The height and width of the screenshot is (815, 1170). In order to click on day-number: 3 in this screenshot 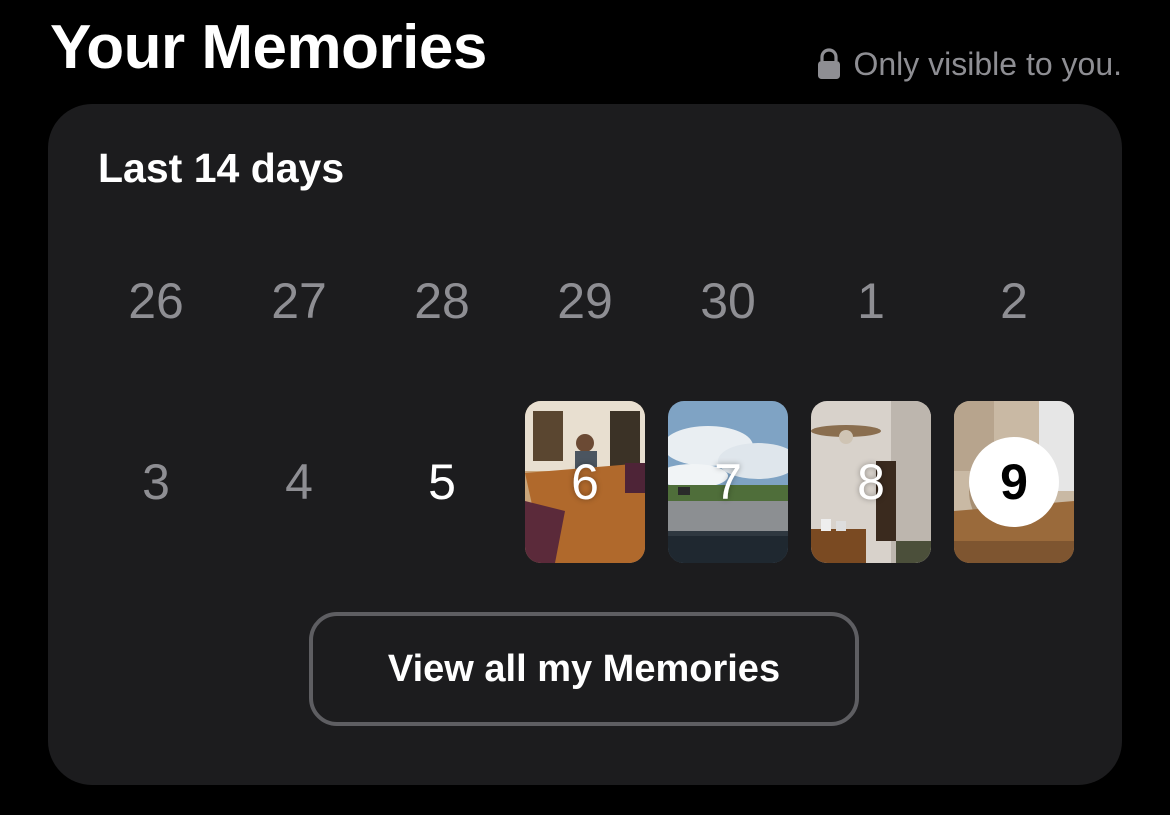, I will do `click(156, 482)`.